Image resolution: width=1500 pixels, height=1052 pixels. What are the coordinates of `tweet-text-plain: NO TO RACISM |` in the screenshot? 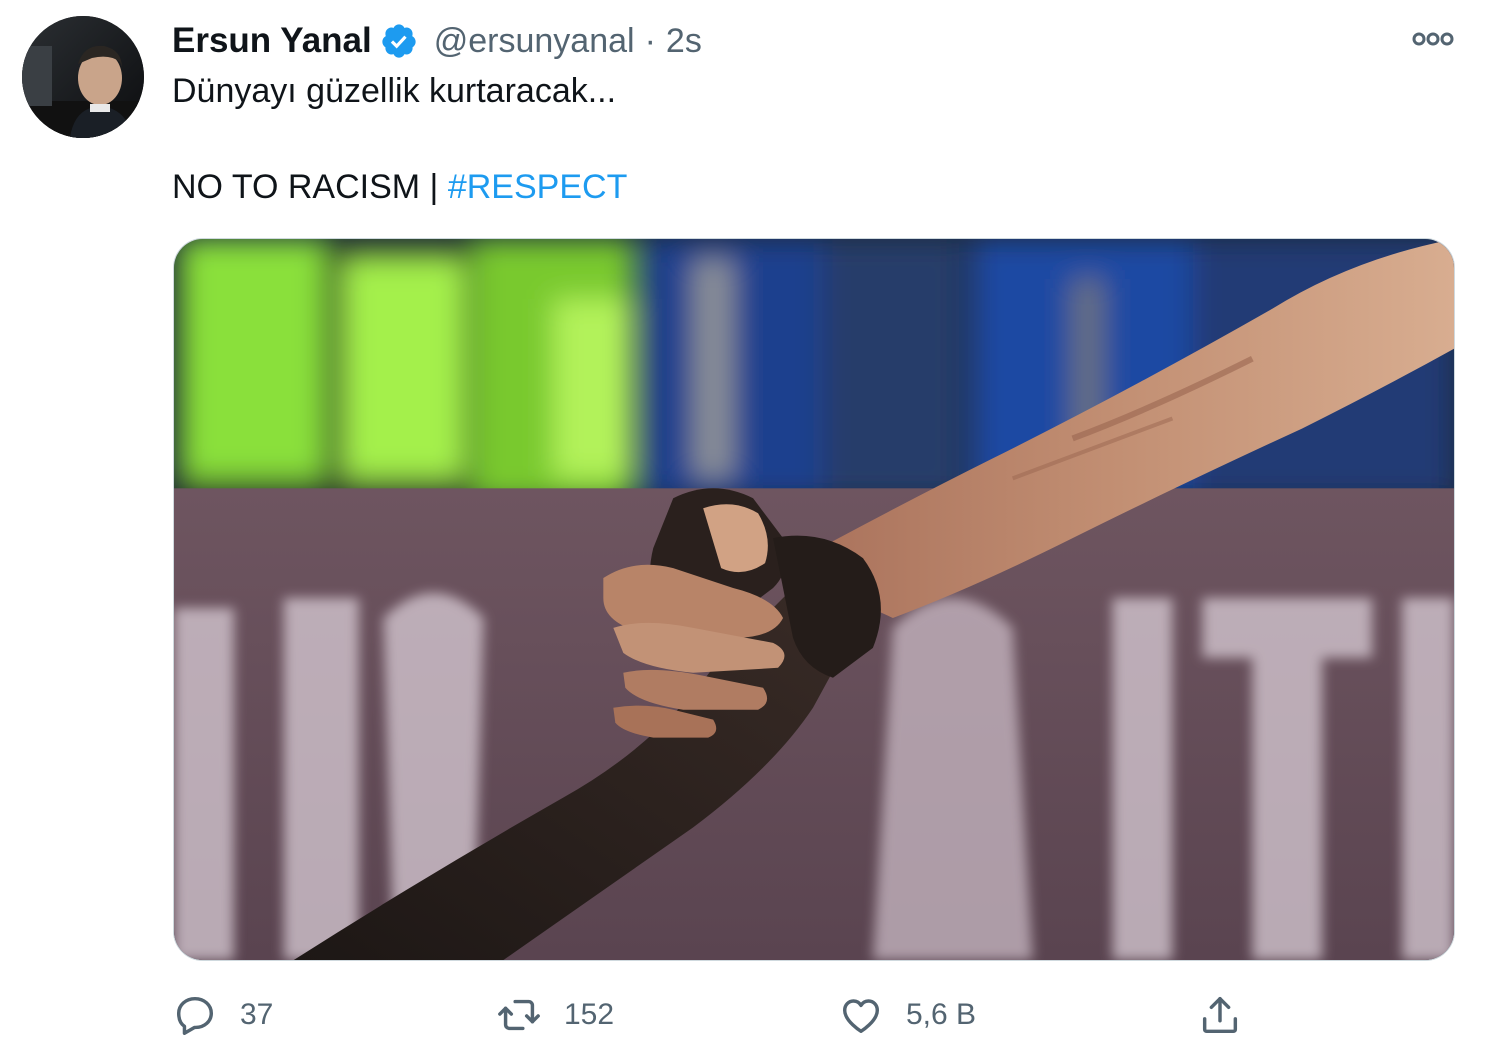 It's located at (310, 187).